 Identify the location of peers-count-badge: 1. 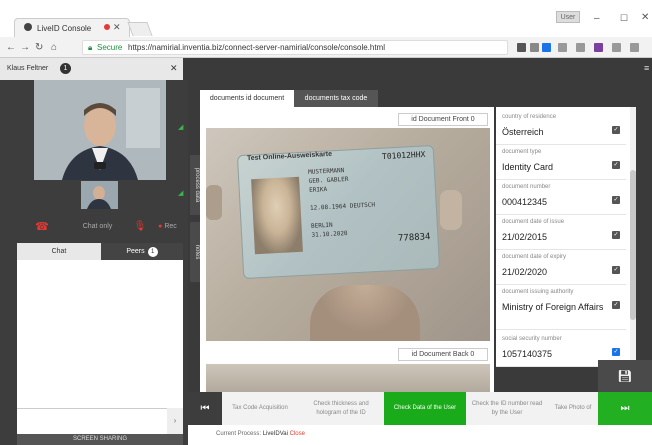
(152, 252).